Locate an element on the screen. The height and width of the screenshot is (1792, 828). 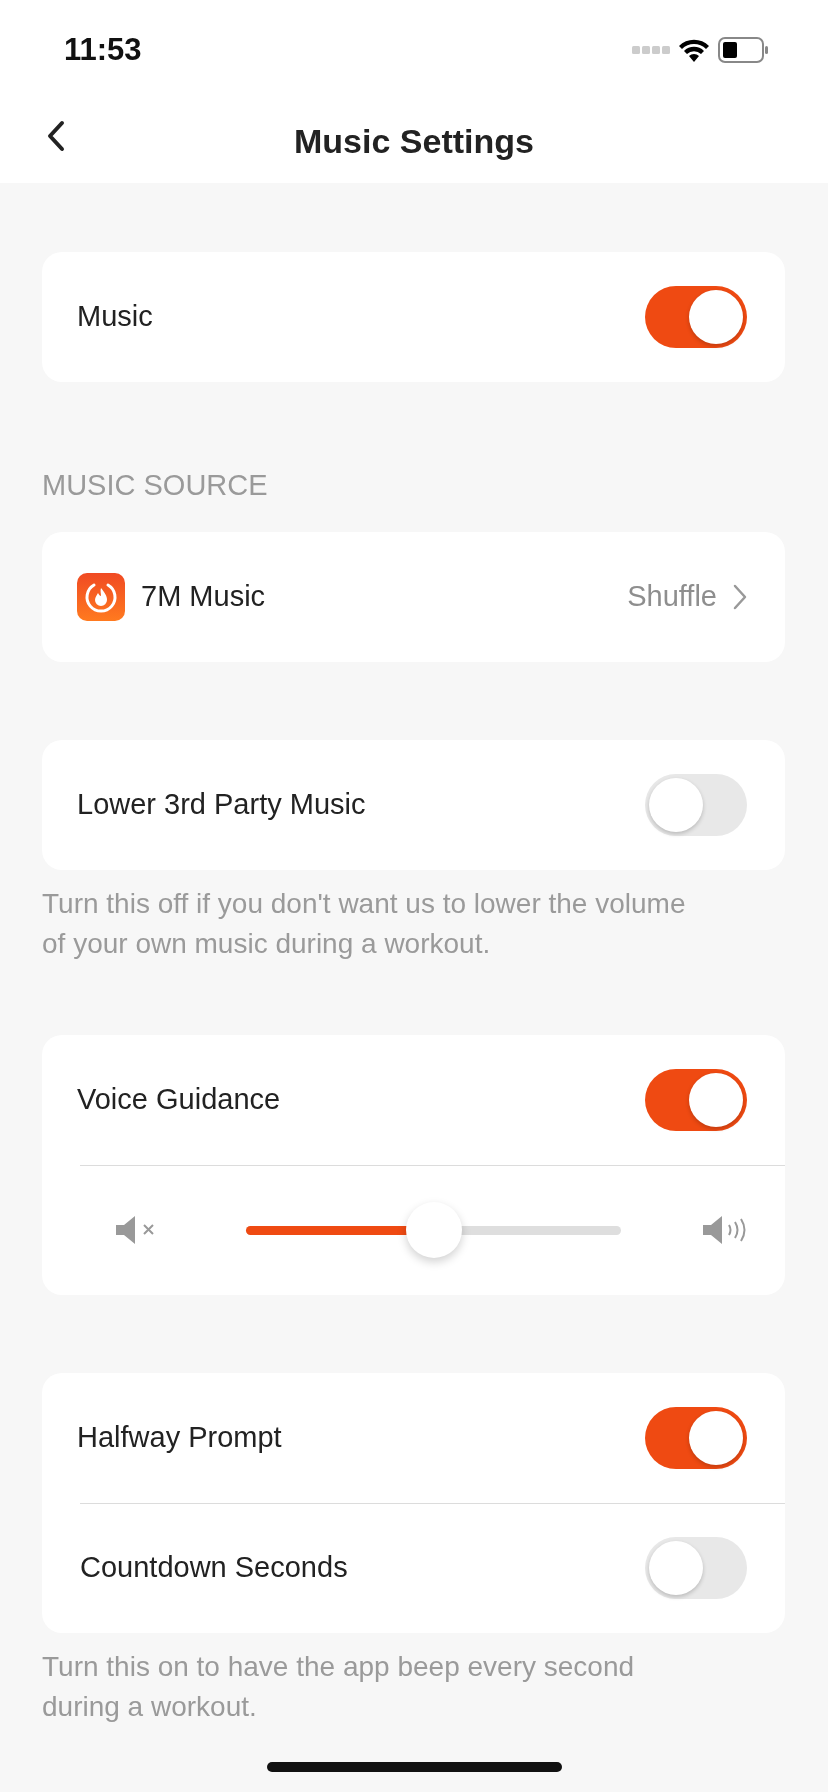
setting-label: Countdown Seconds is located at coordinates (214, 1568).